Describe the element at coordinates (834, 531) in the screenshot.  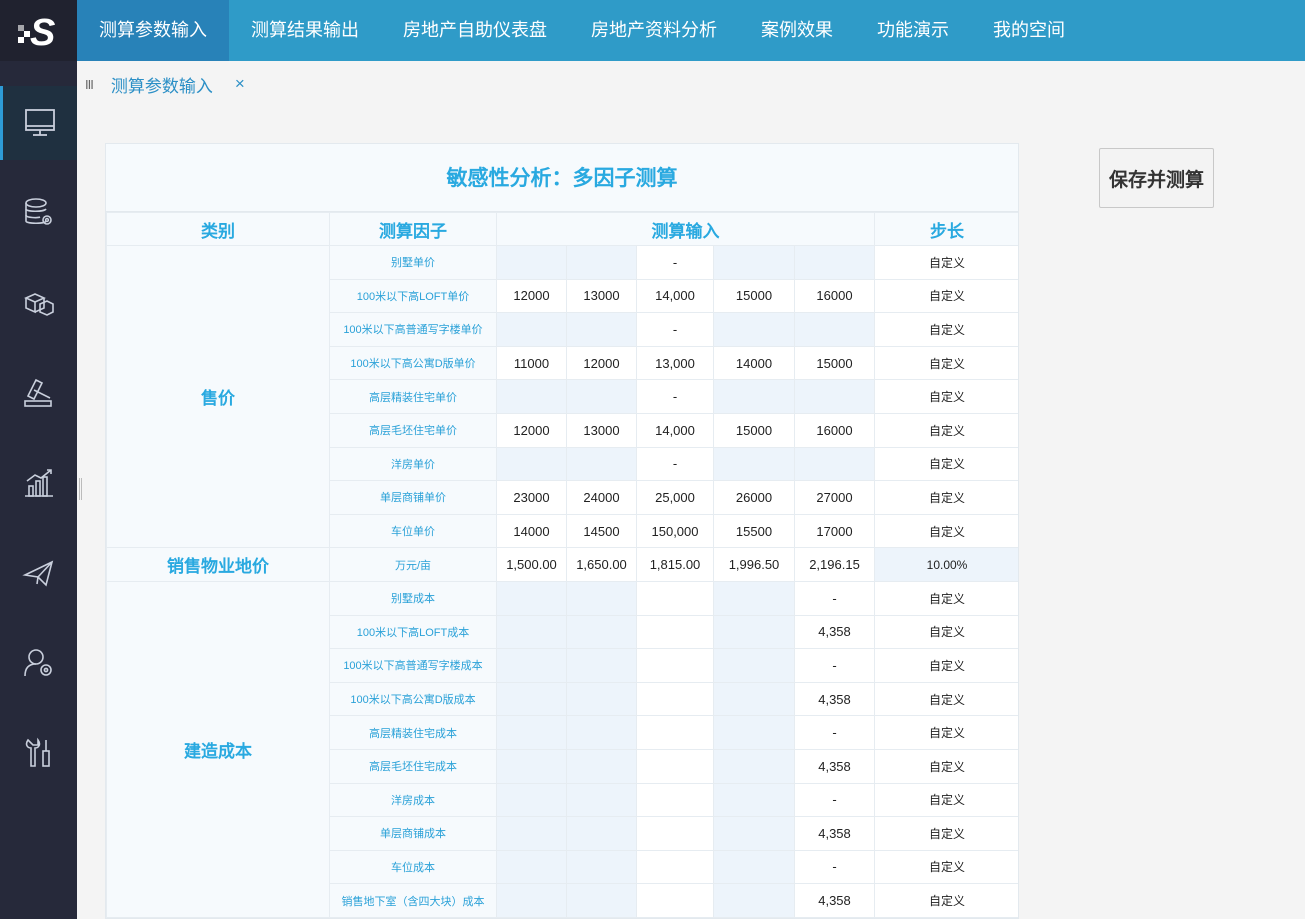
I see `input-cell: 17000` at that location.